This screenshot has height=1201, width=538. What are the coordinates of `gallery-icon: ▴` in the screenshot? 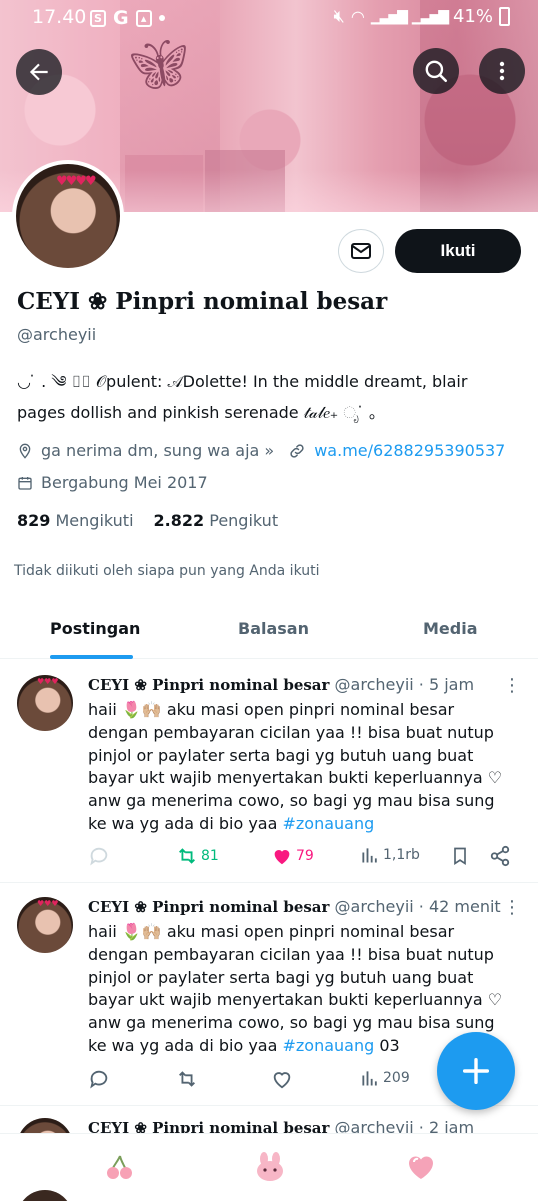 It's located at (143, 18).